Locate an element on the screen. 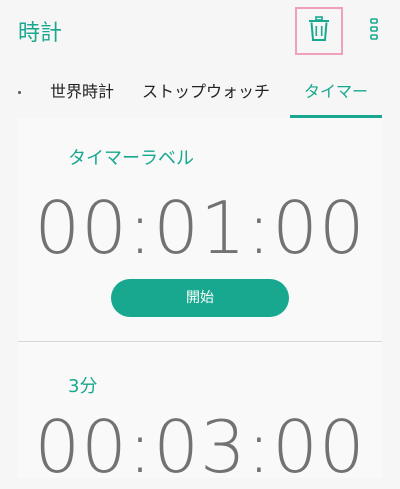 Image resolution: width=400 pixels, height=489 pixels. tab-world-clock: 世界時計 is located at coordinates (82, 94).